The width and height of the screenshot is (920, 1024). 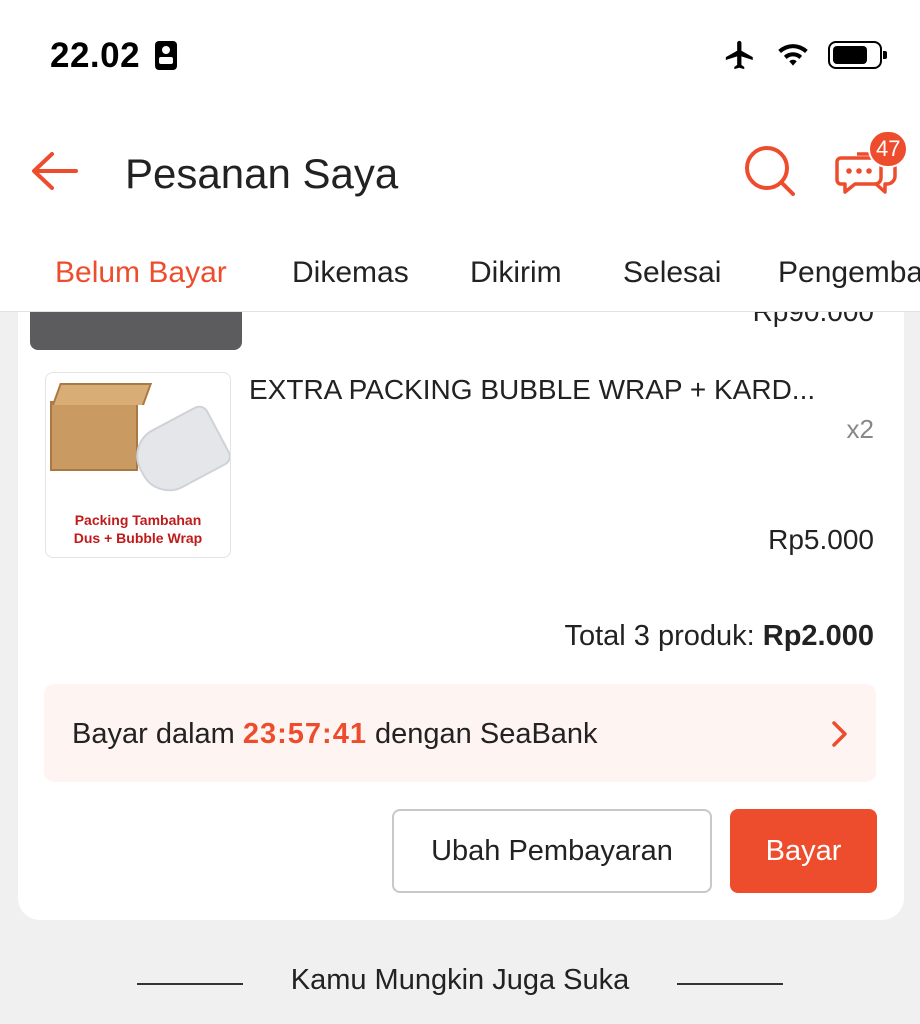 What do you see at coordinates (839, 734) in the screenshot?
I see `chevron-right-icon` at bounding box center [839, 734].